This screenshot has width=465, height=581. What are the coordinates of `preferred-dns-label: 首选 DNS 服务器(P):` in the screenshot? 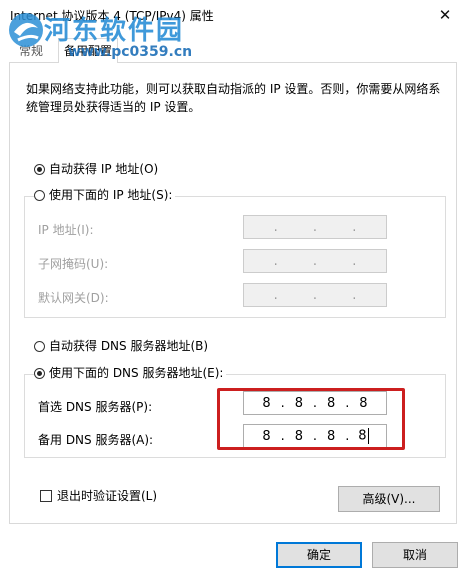 It's located at (95, 407).